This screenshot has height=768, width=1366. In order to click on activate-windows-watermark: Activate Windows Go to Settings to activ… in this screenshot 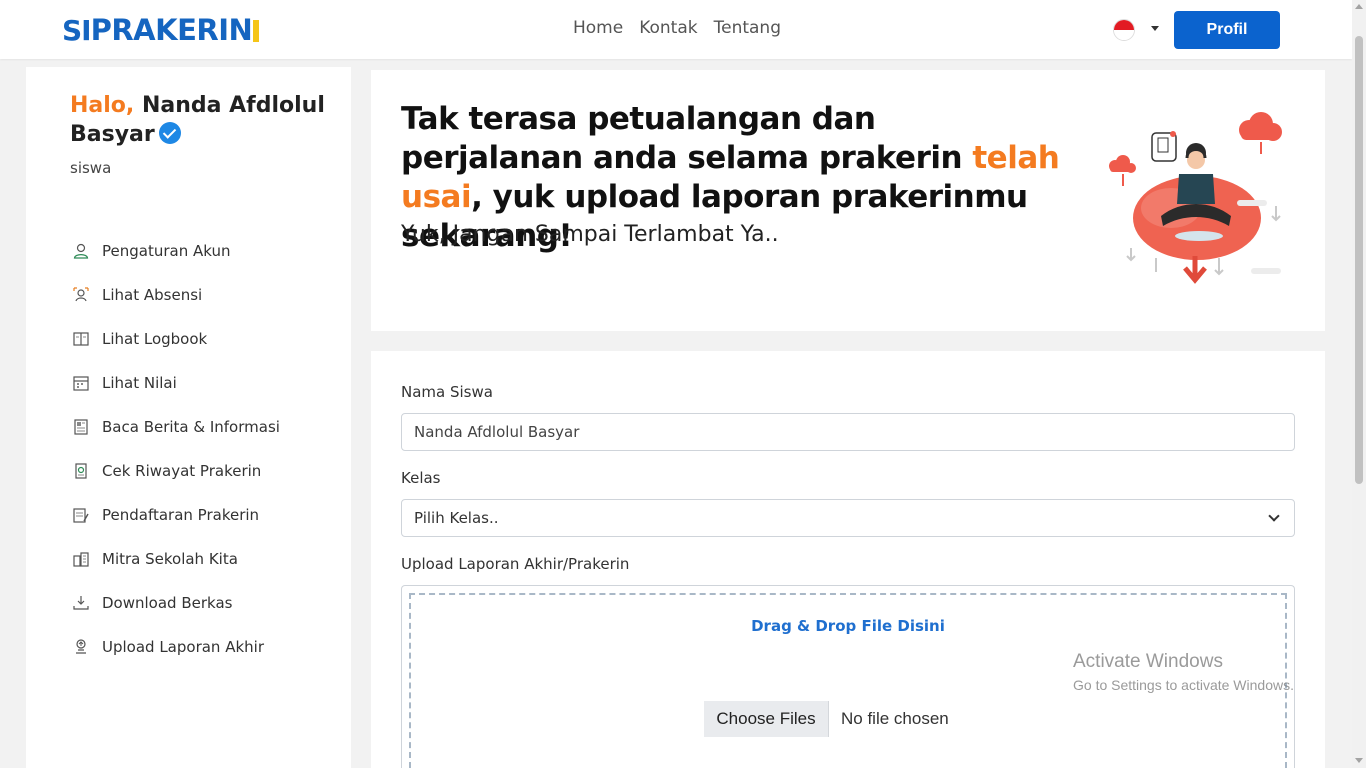, I will do `click(1183, 672)`.